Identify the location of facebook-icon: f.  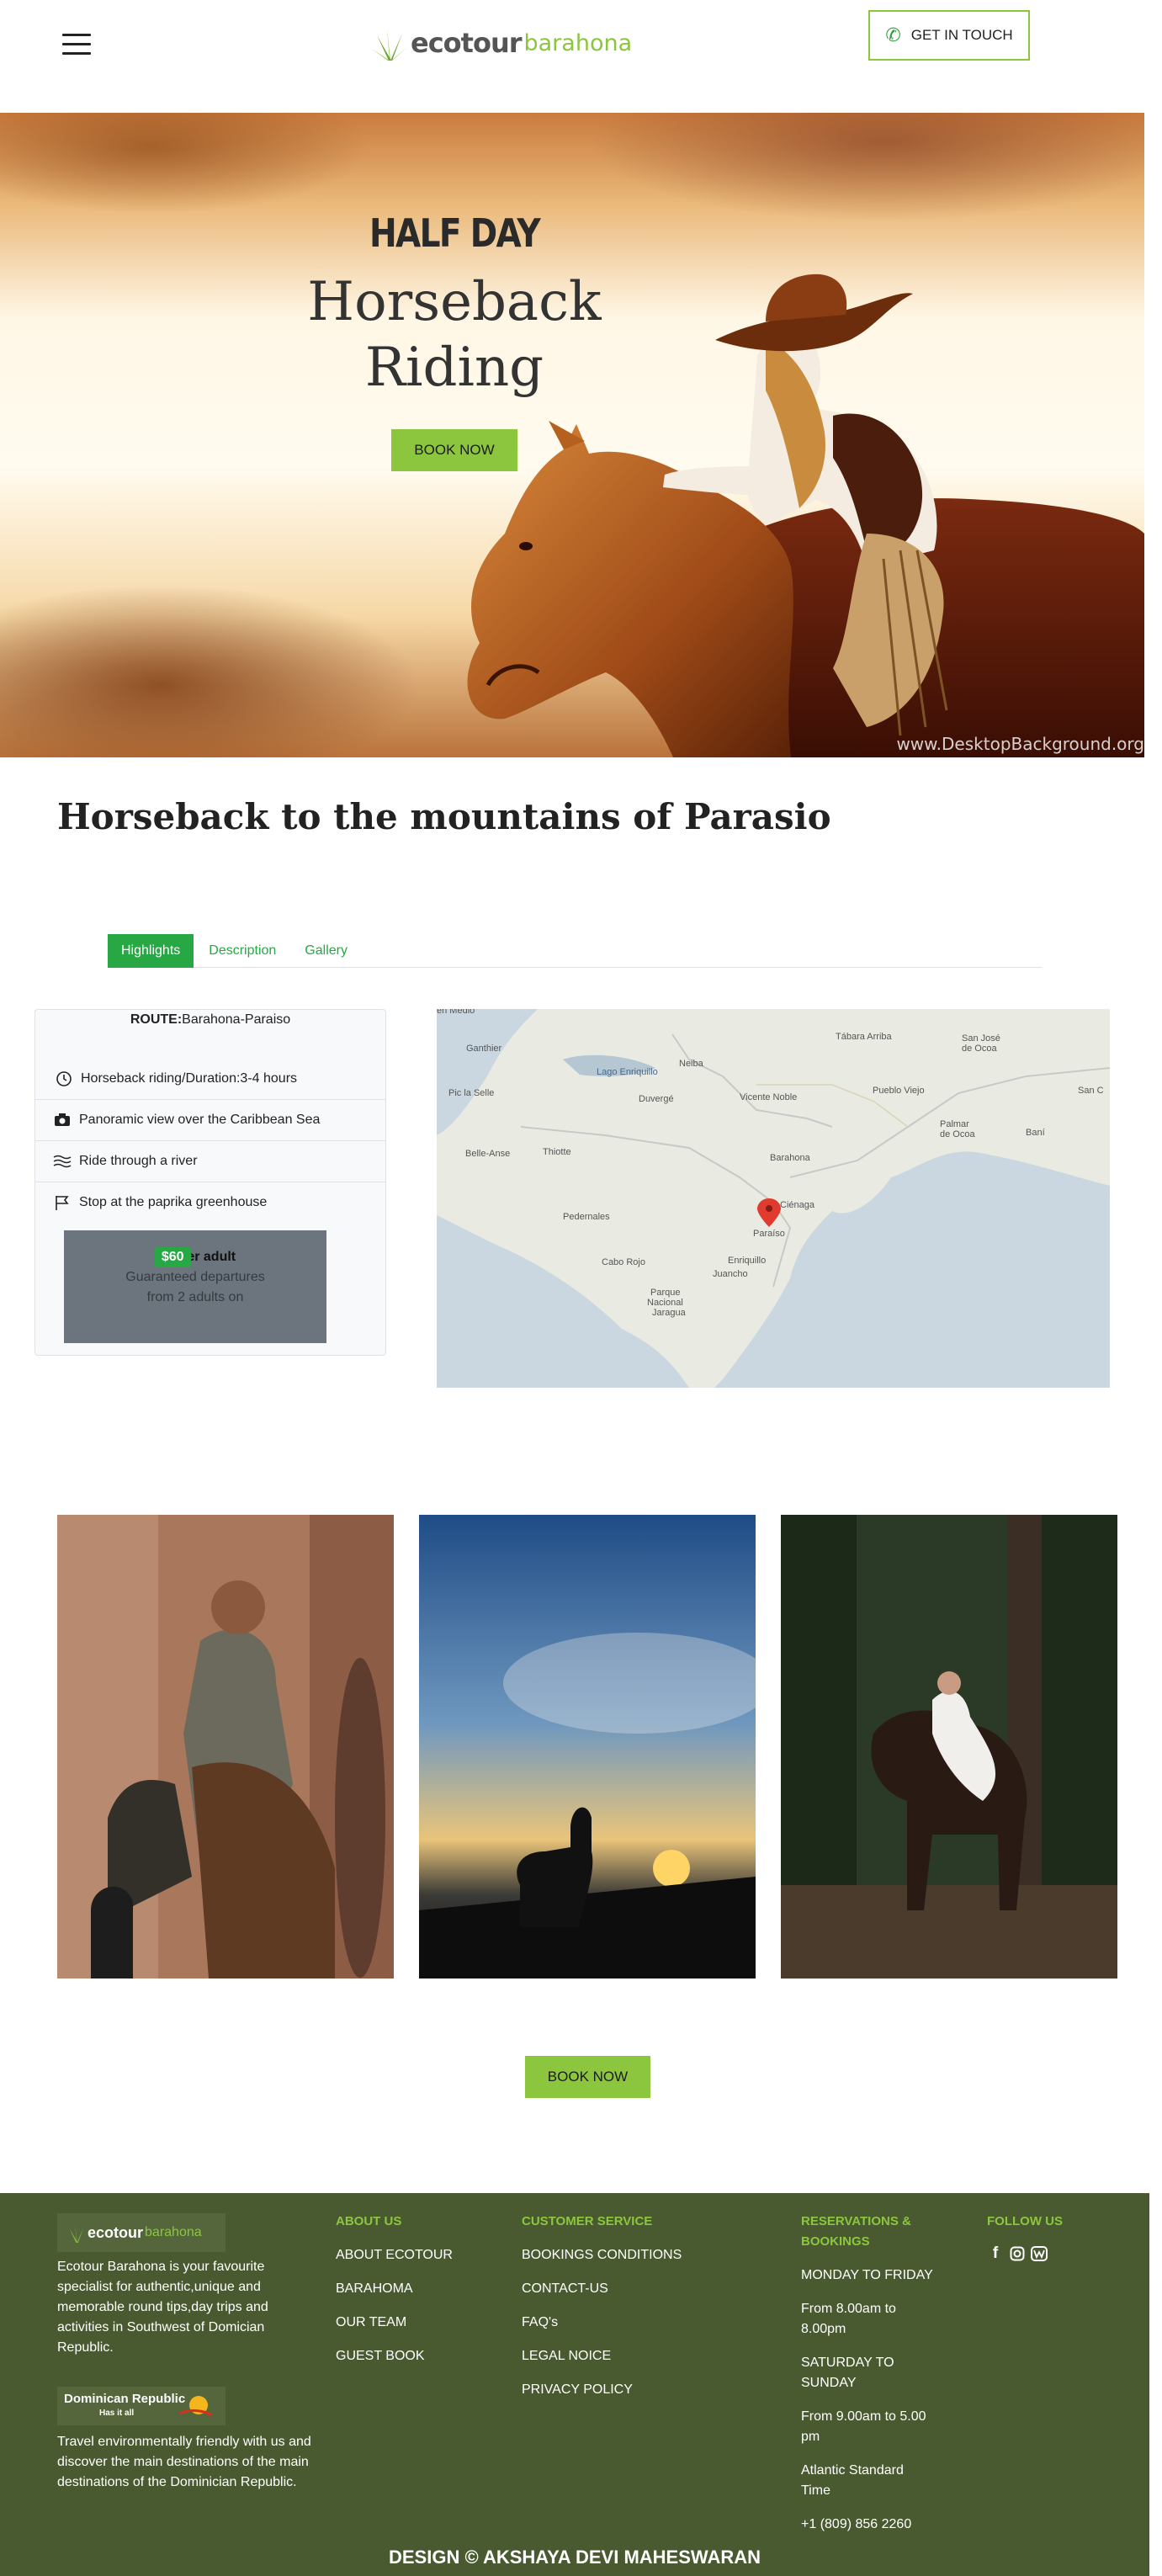
(995, 2253).